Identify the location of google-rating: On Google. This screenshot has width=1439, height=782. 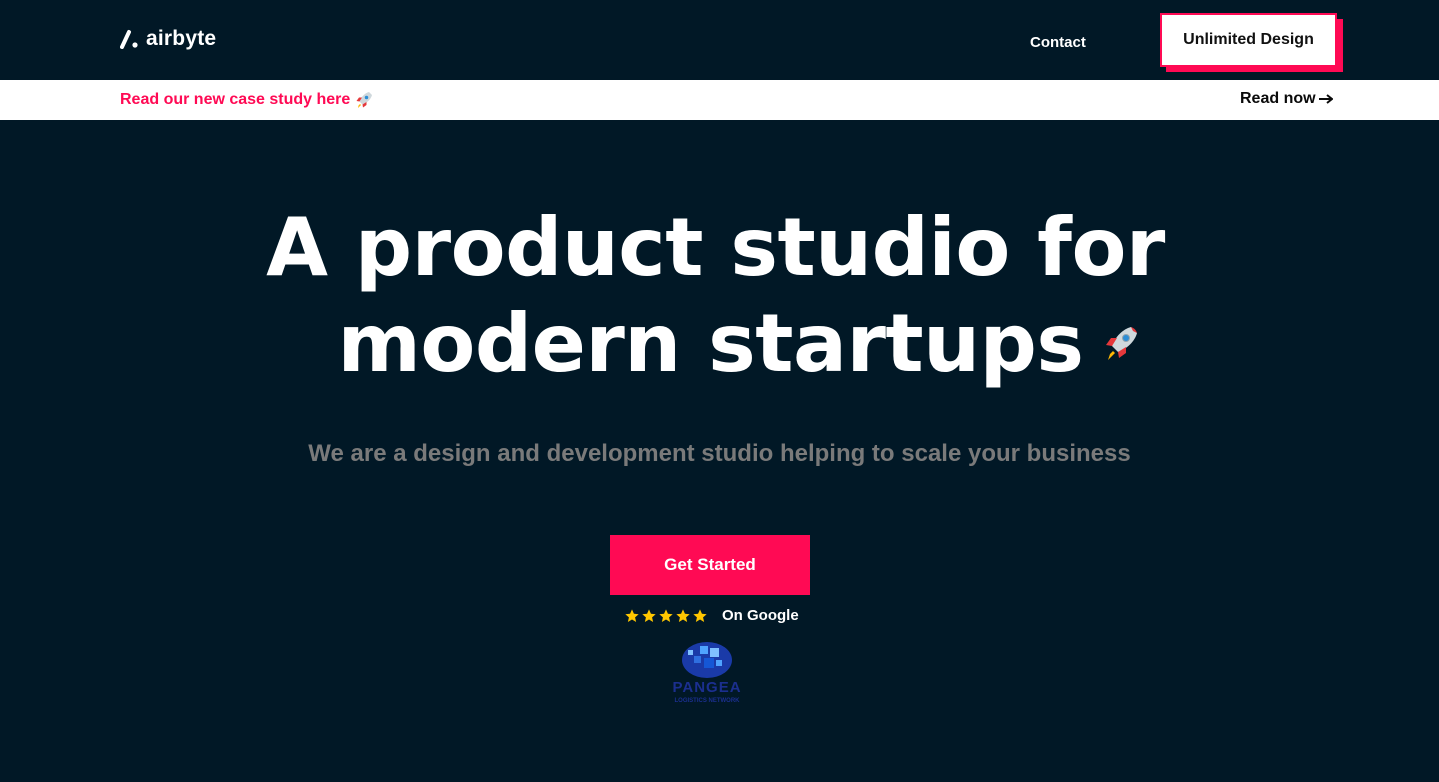
(711, 615).